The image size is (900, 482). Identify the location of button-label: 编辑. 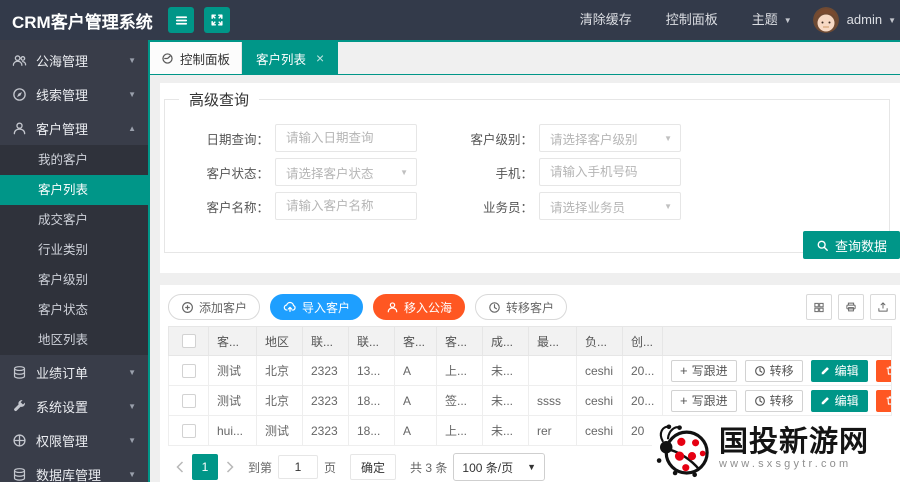
(846, 371).